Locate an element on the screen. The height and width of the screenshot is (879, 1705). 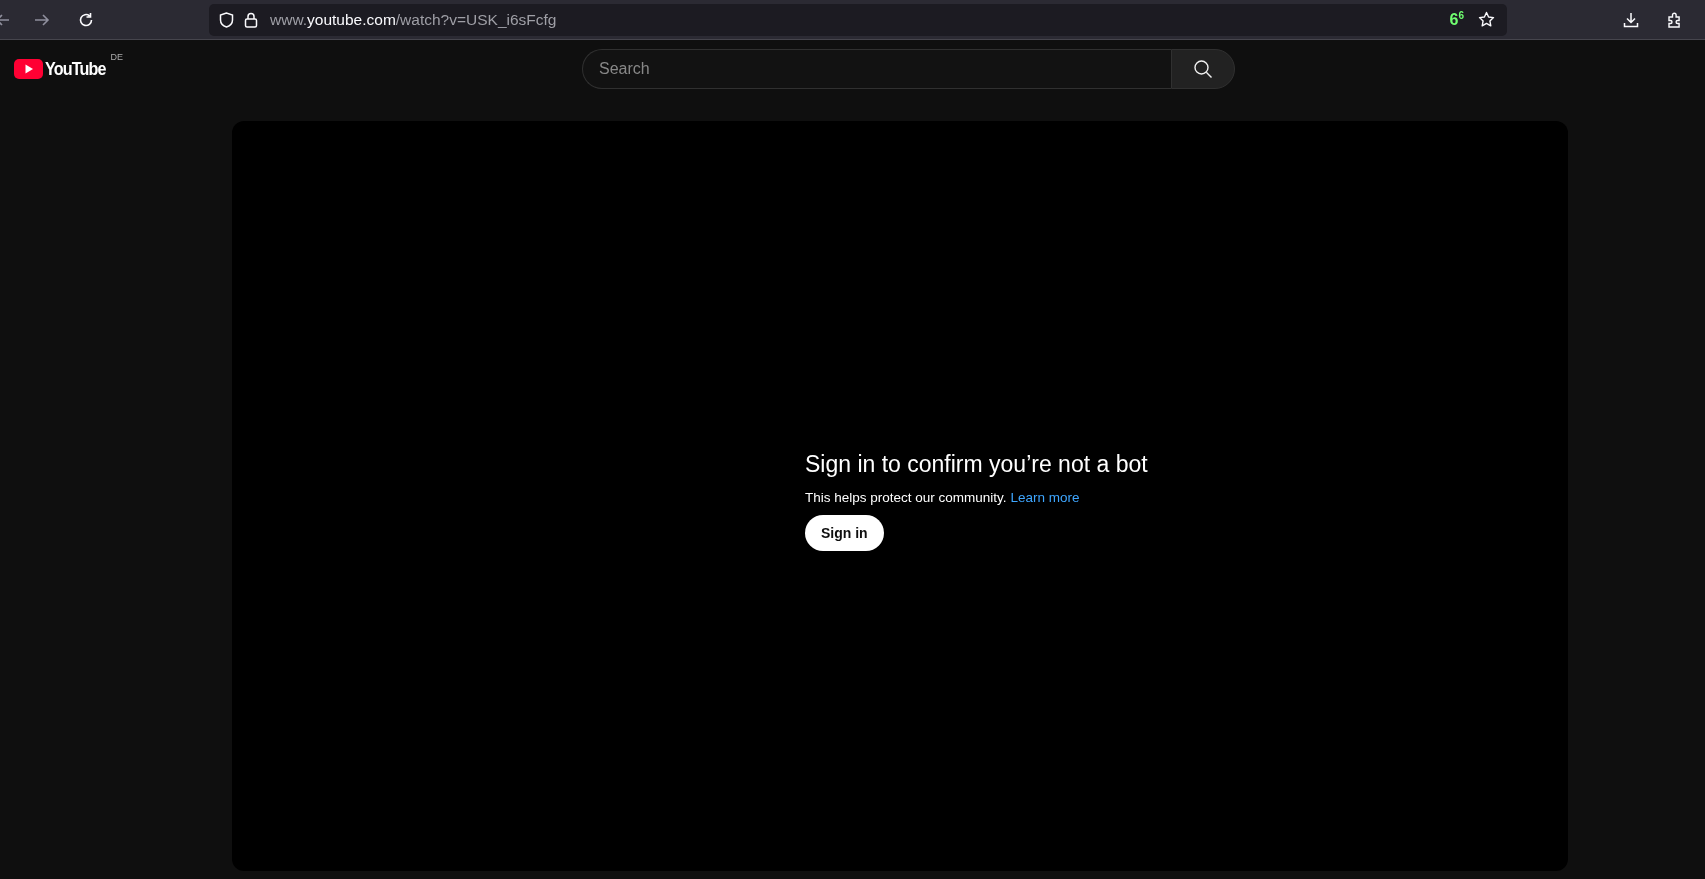
search-icon is located at coordinates (1203, 69).